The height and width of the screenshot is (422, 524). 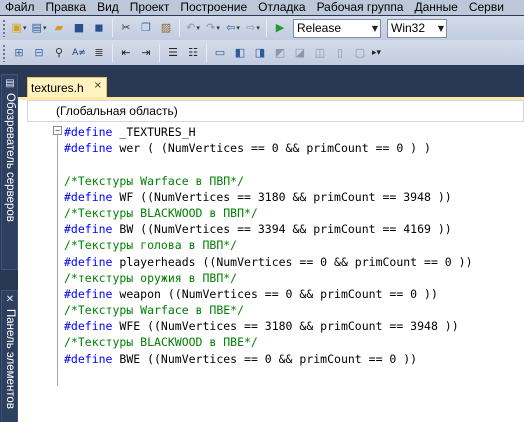 What do you see at coordinates (151, 245) in the screenshot?
I see `code-comment: /*Текстуры голова в ПВП*/` at bounding box center [151, 245].